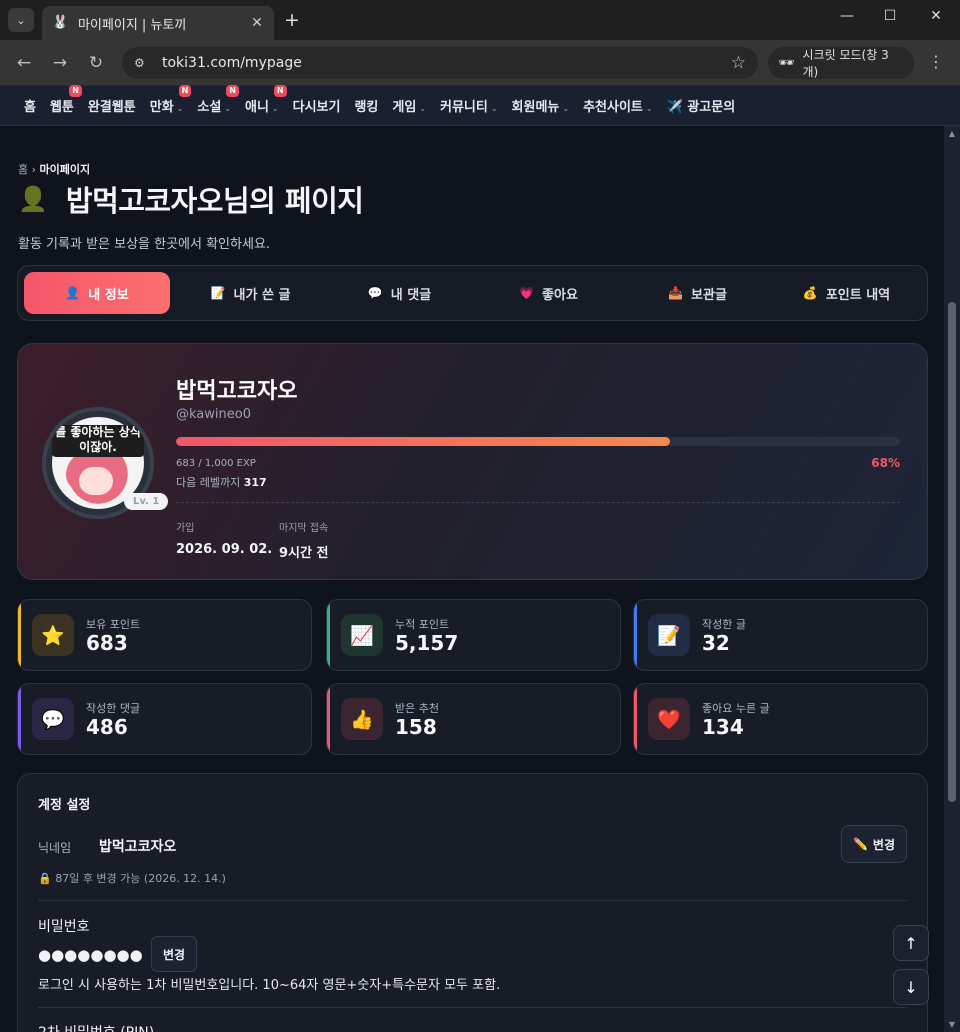 The image size is (960, 1032). I want to click on browser-tab: 🐰 마이페이지 | 뉴토끼 ✕, so click(158, 23).